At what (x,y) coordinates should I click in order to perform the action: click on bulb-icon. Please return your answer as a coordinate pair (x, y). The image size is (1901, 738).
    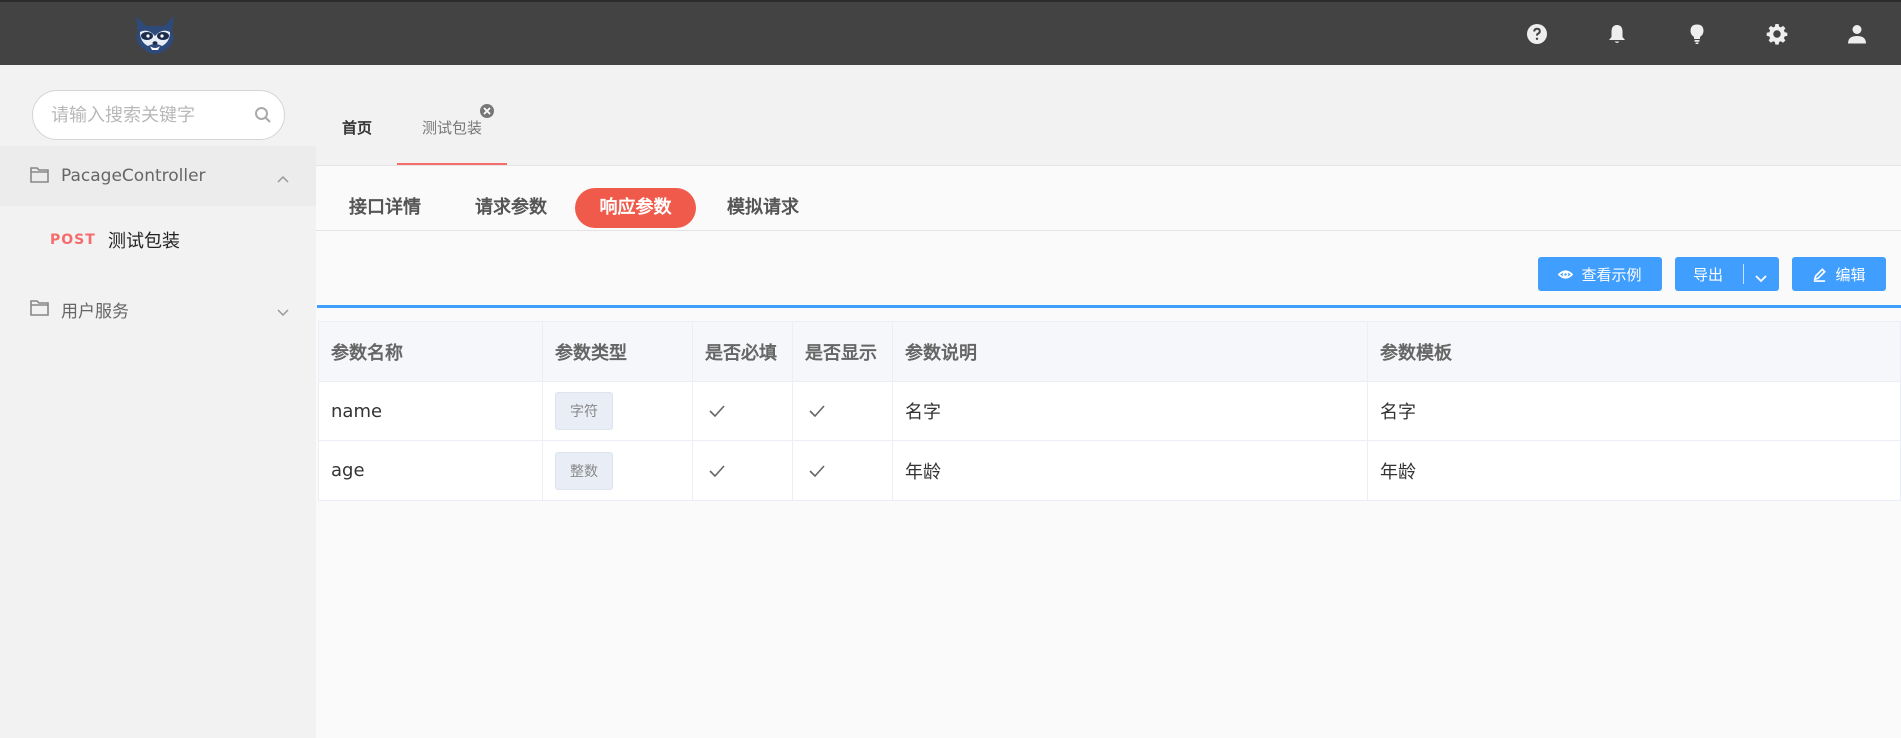
    Looking at the image, I should click on (1697, 34).